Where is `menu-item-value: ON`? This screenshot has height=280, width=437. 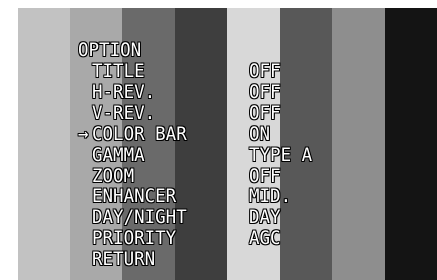 menu-item-value: ON is located at coordinates (260, 133).